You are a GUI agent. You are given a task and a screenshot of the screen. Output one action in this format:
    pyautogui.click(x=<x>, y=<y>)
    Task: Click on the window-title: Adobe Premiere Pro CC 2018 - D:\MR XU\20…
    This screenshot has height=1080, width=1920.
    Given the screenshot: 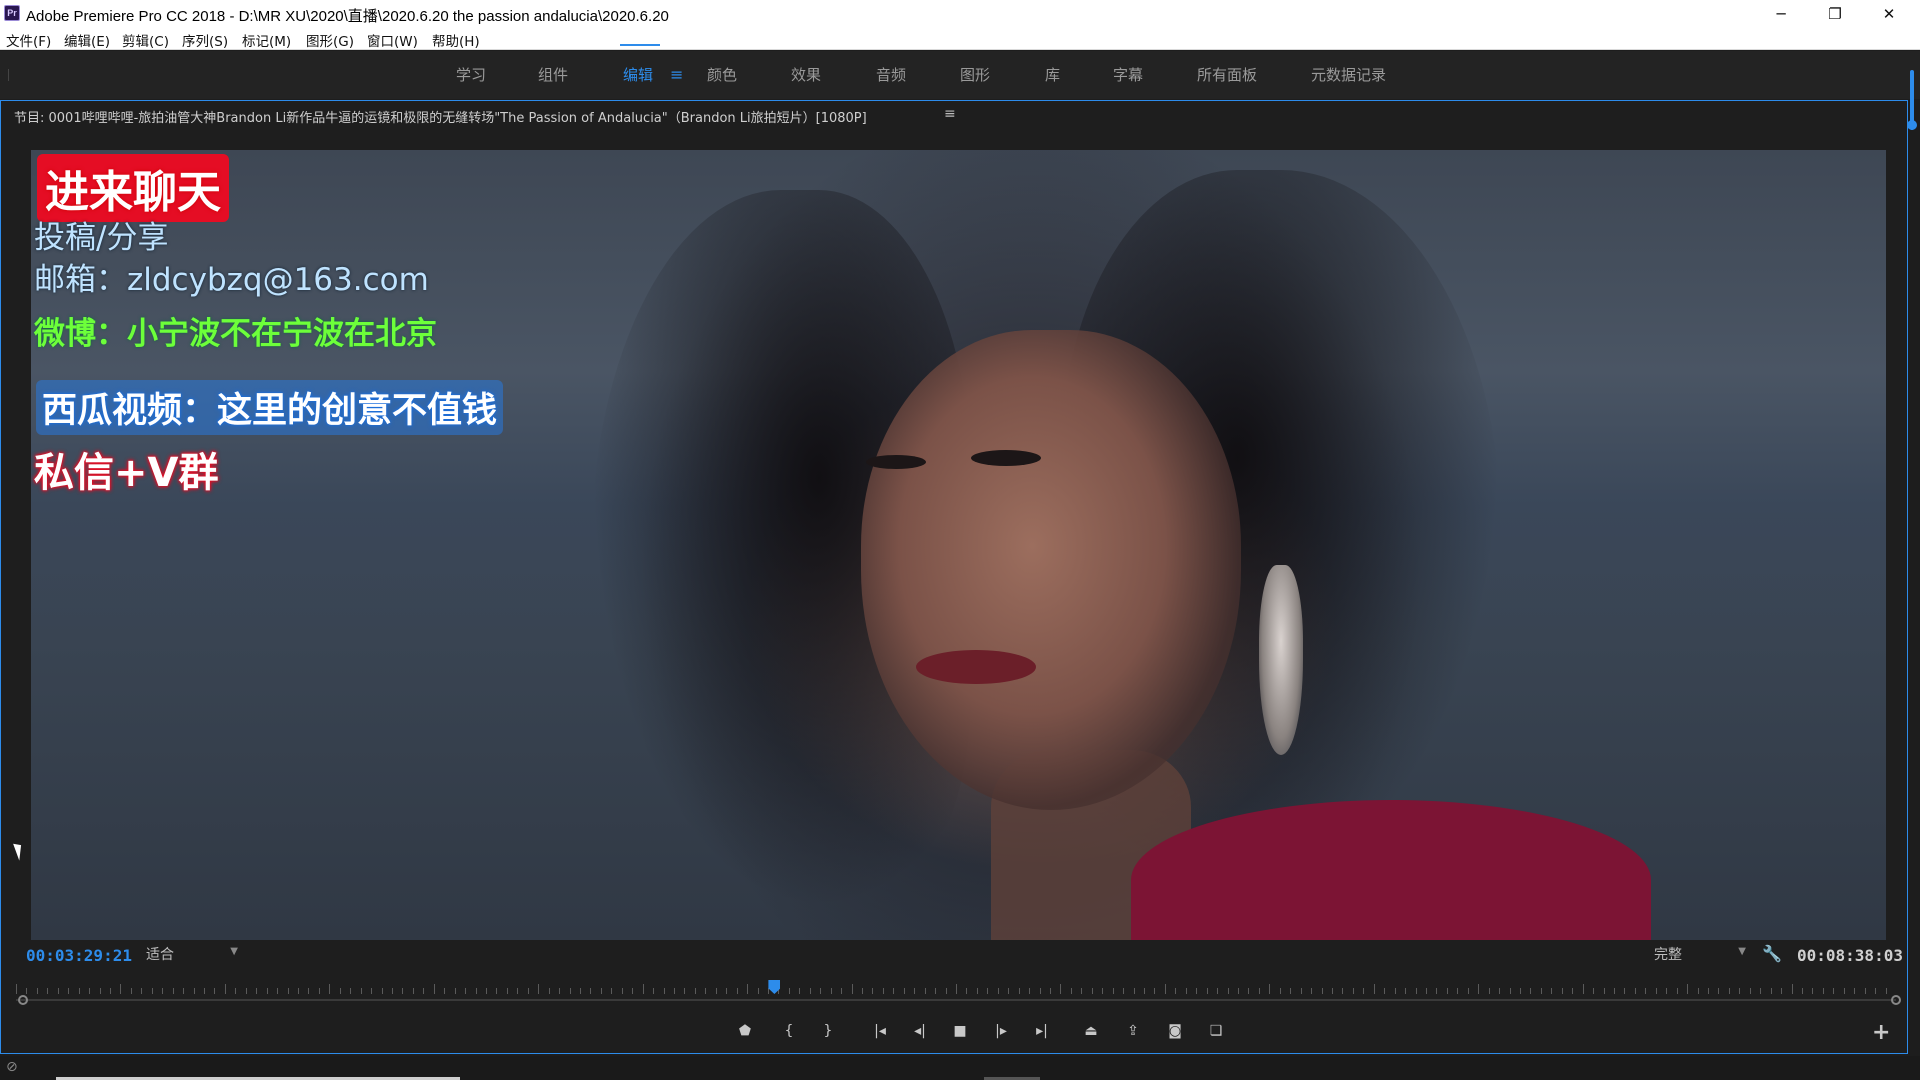 What is the action you would take?
    pyautogui.click(x=347, y=16)
    